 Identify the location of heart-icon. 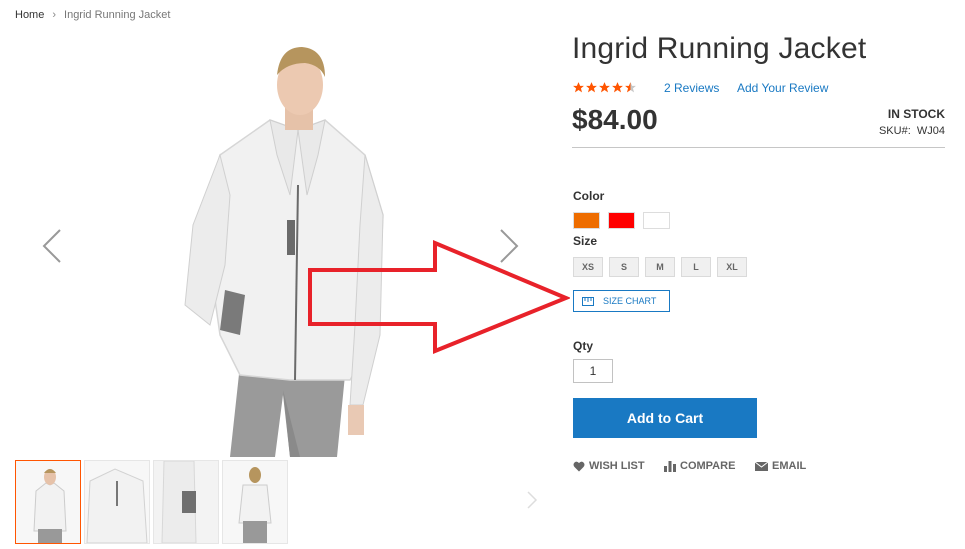
(579, 466).